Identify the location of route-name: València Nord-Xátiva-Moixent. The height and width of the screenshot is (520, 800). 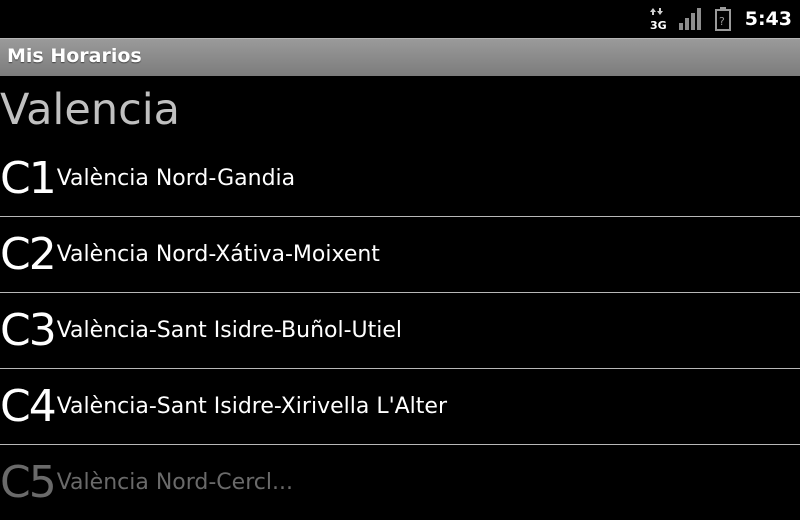
(218, 254).